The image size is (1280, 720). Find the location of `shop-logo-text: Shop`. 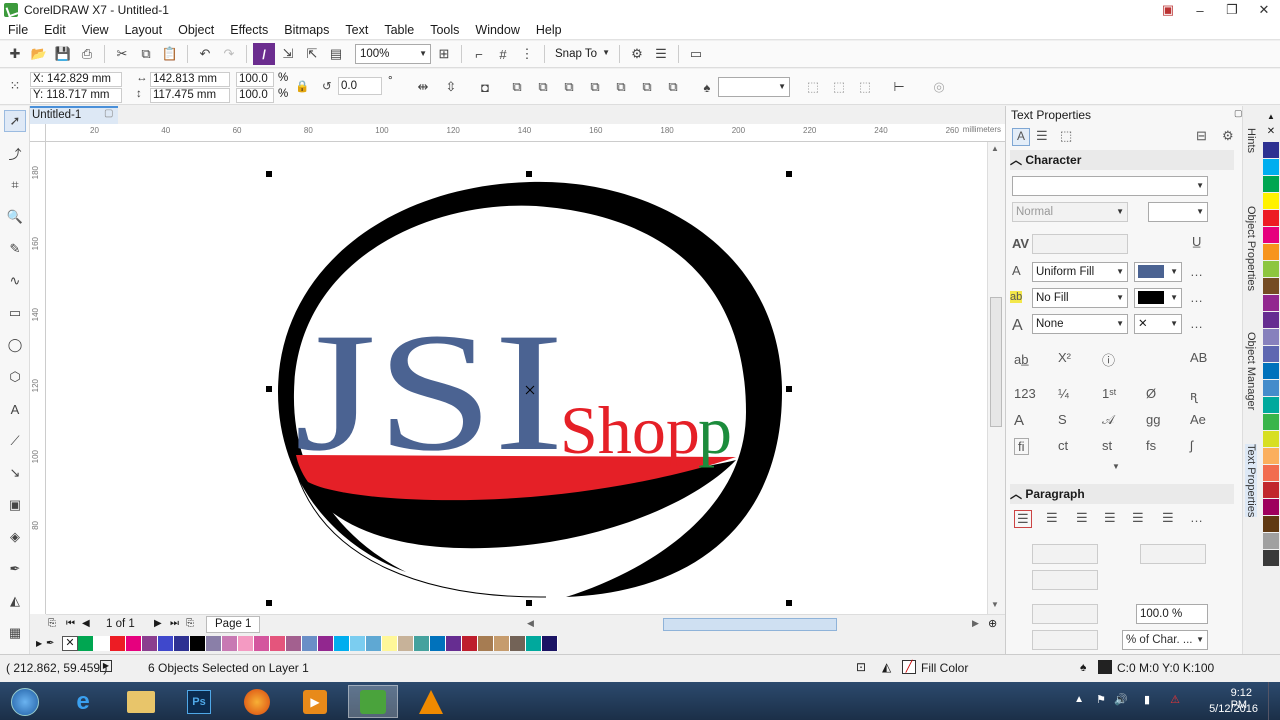

shop-logo-text: Shop is located at coordinates (630, 430).